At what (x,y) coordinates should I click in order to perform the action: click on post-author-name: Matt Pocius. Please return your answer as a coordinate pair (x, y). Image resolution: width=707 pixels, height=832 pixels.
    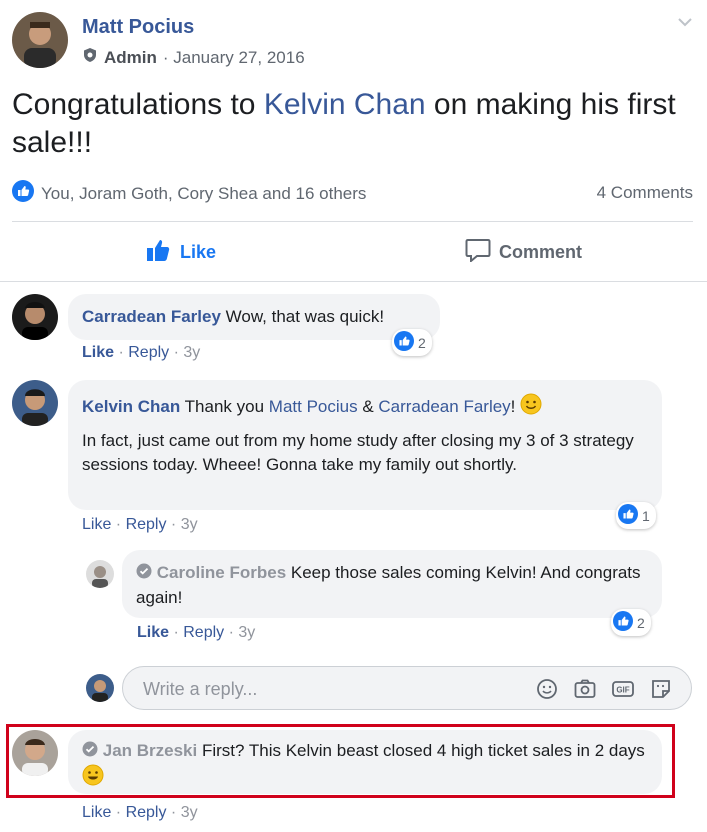
    Looking at the image, I should click on (138, 27).